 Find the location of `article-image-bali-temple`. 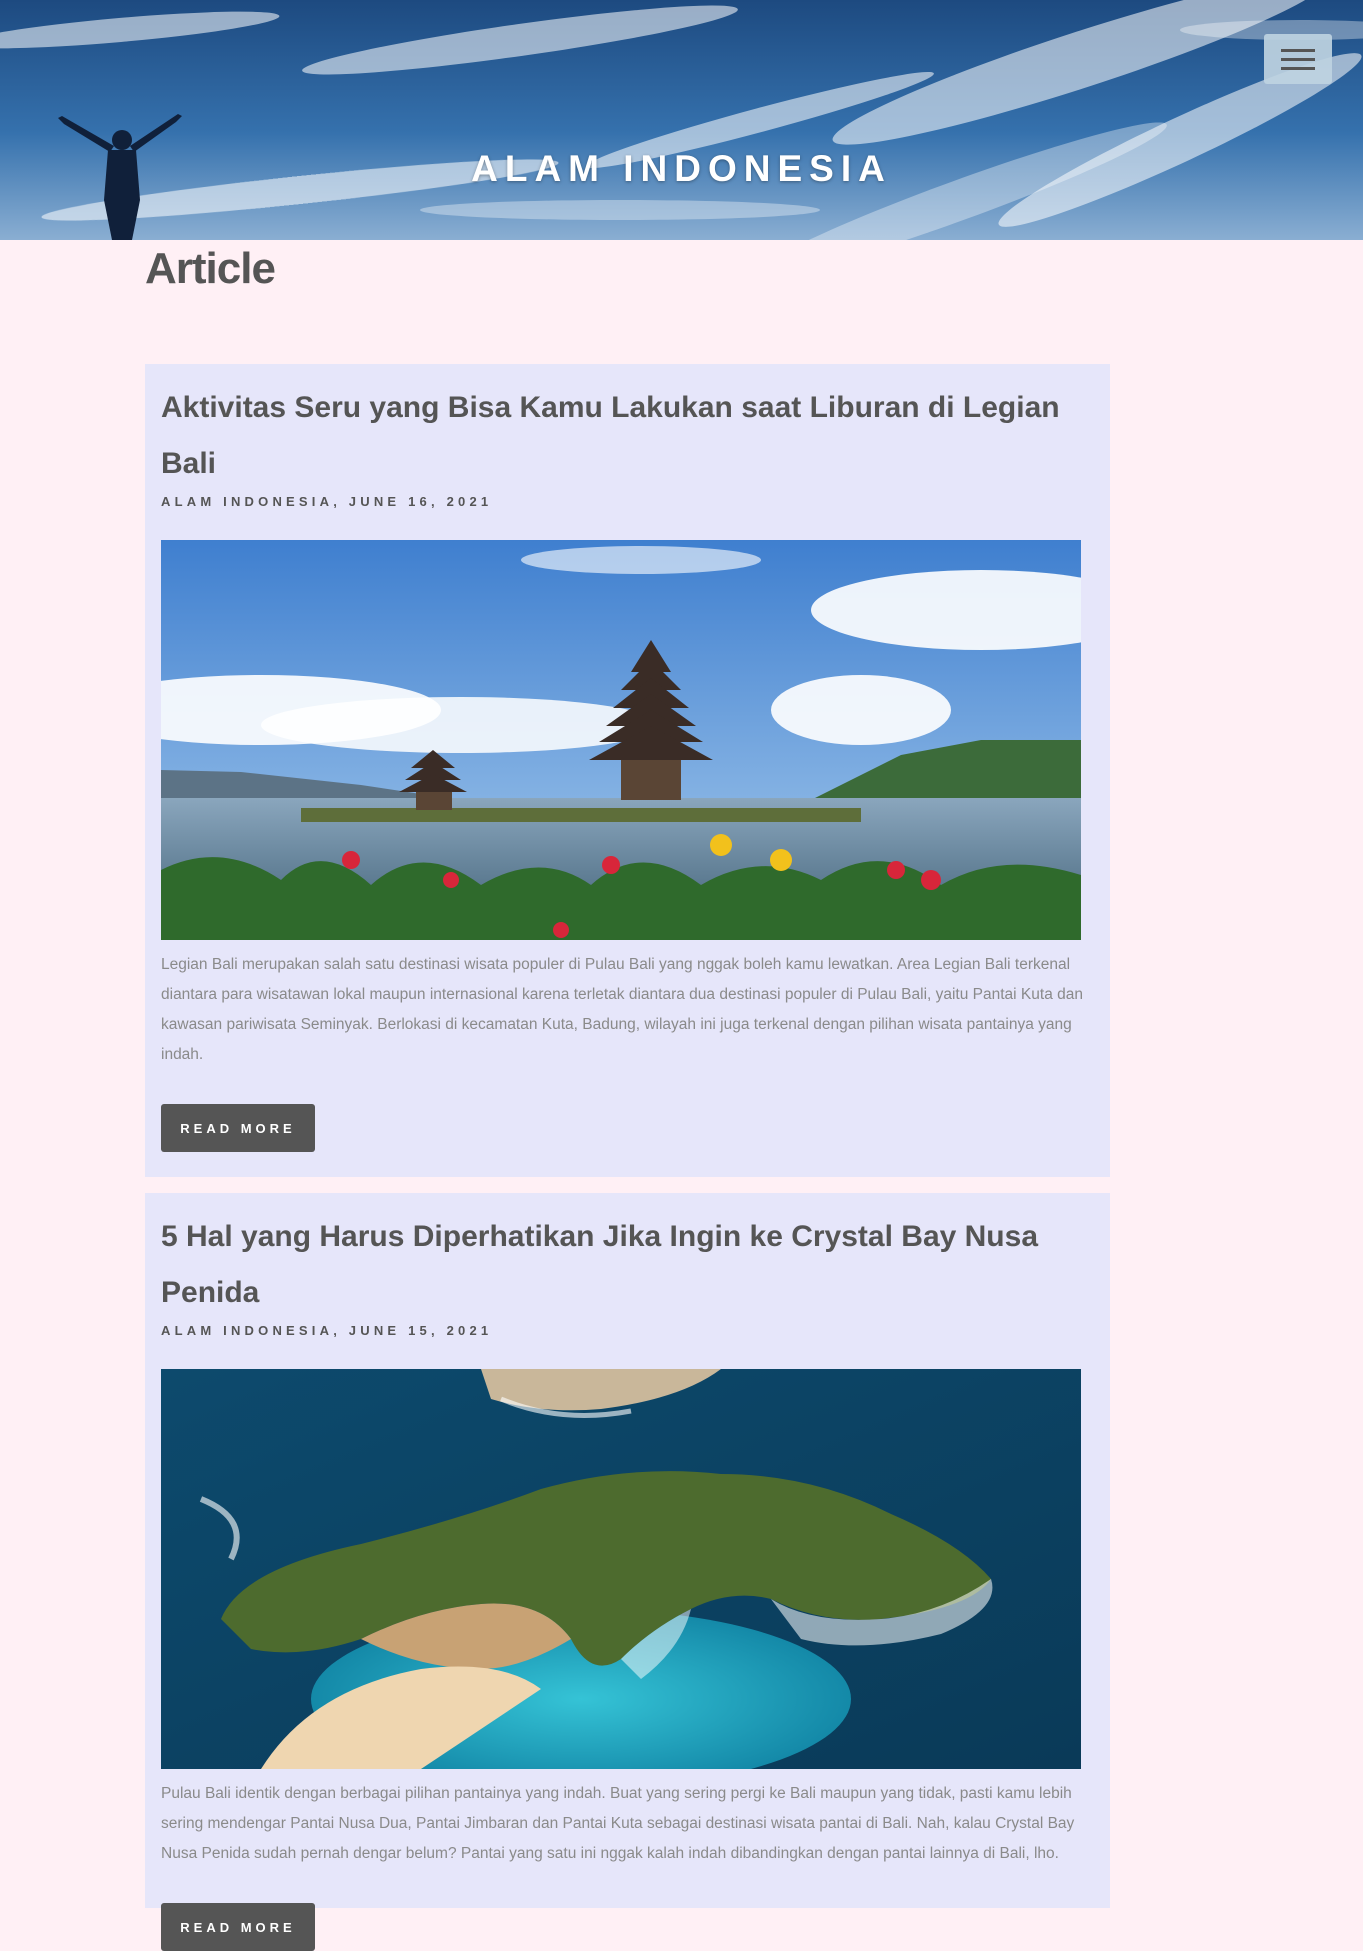

article-image-bali-temple is located at coordinates (621, 740).